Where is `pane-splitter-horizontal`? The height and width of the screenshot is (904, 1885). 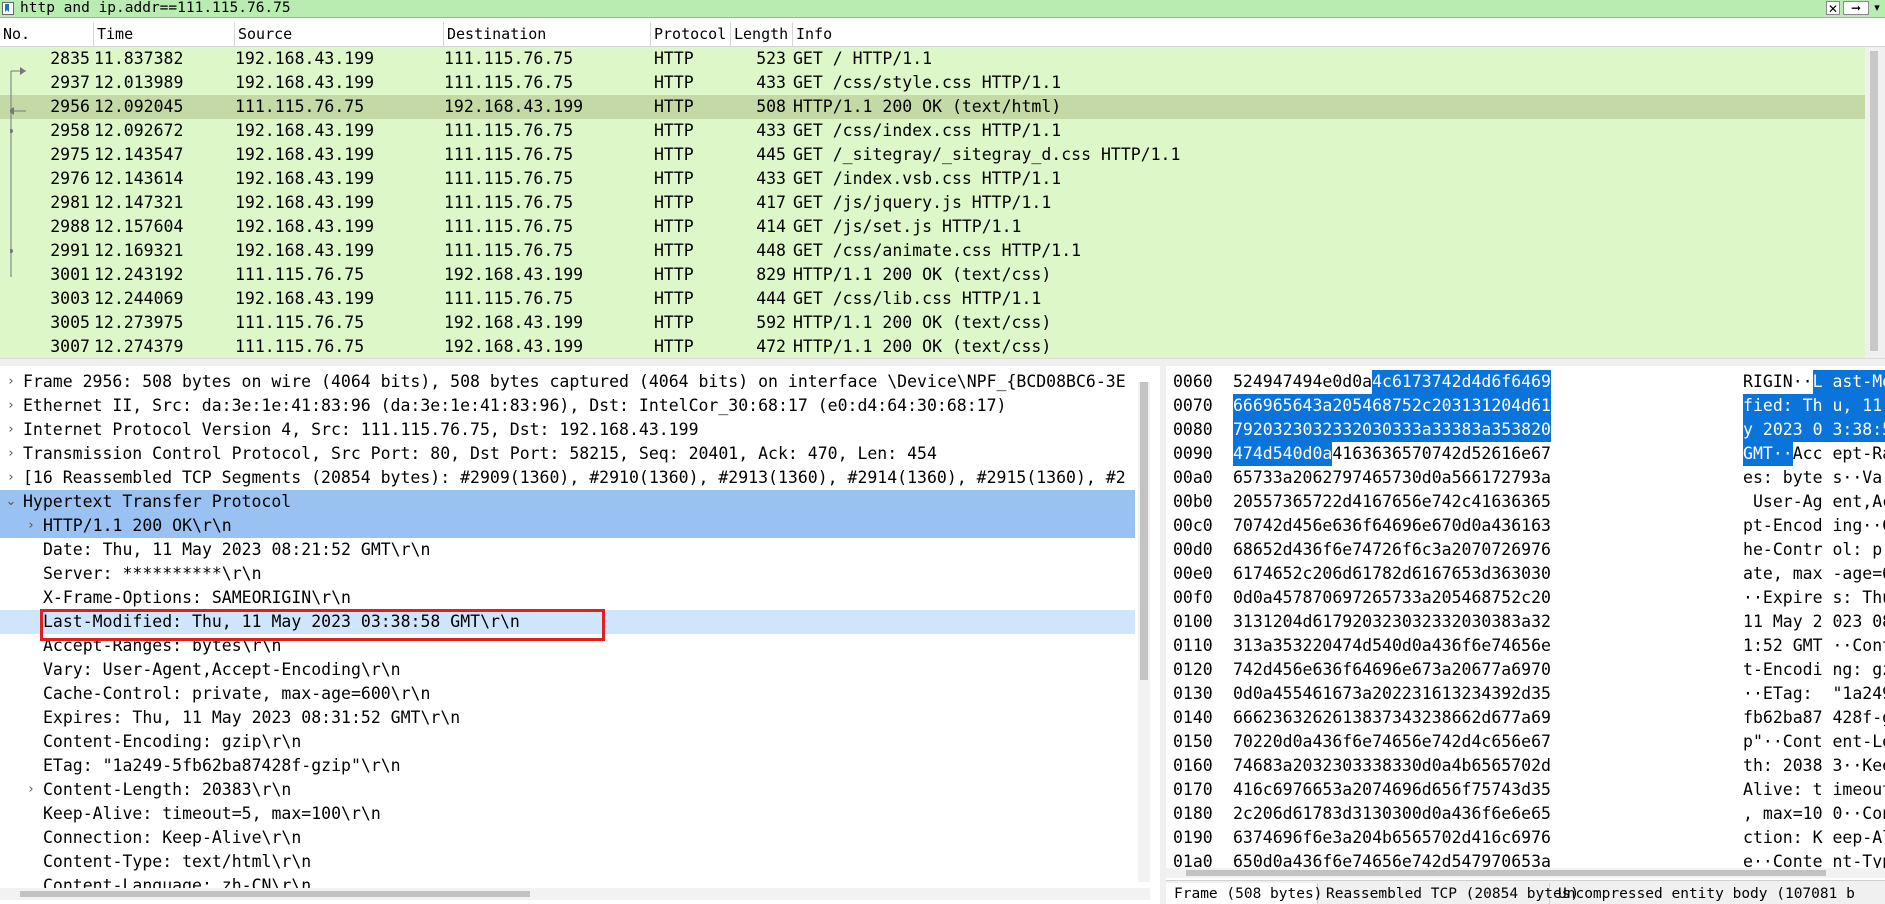
pane-splitter-horizontal is located at coordinates (942, 362).